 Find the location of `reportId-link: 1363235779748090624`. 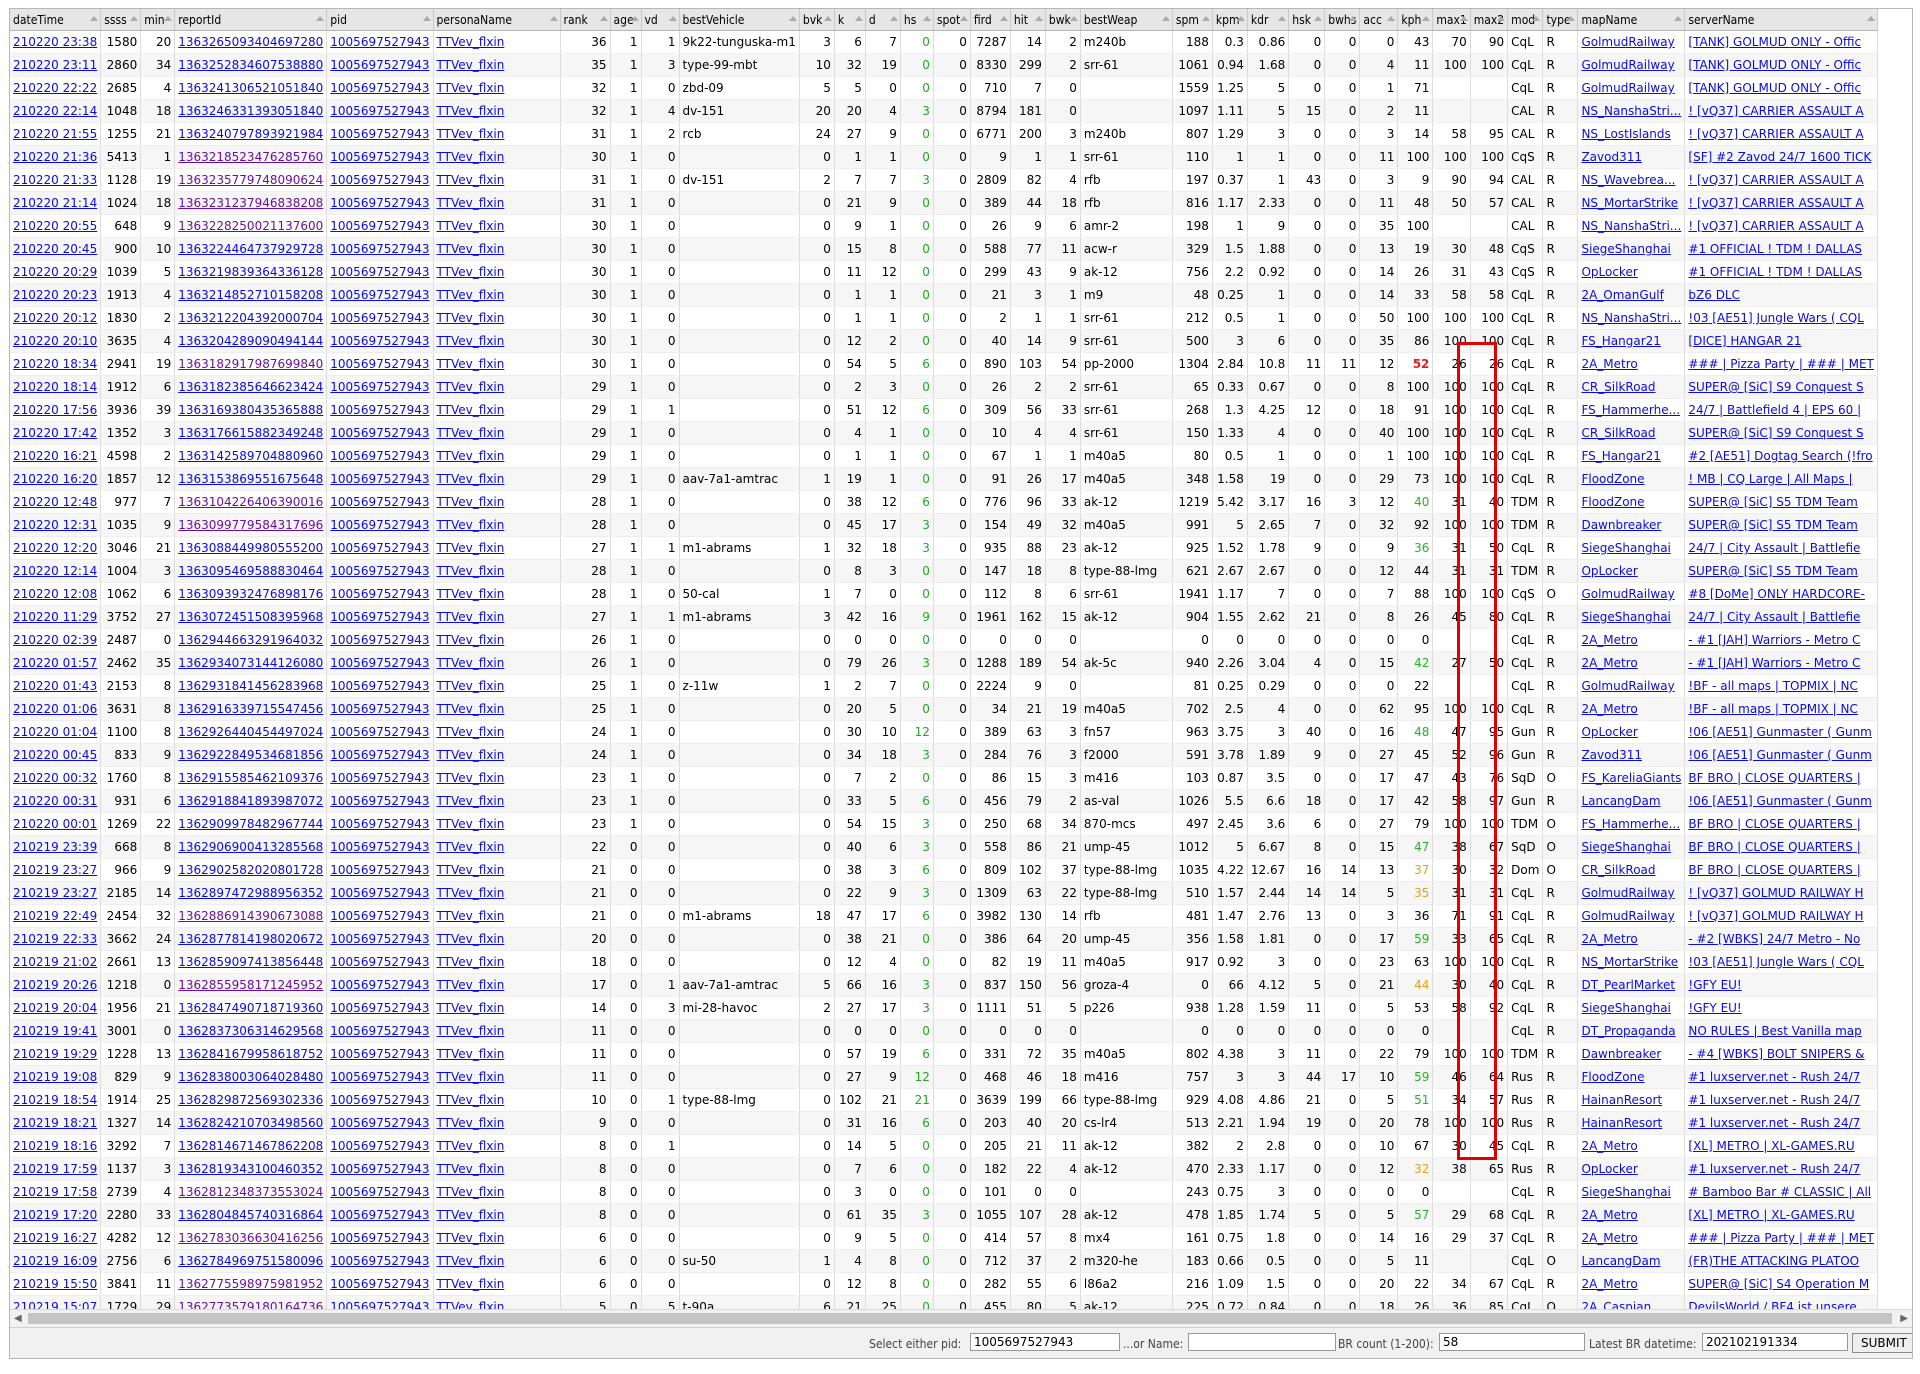

reportId-link: 1363235779748090624 is located at coordinates (250, 180).